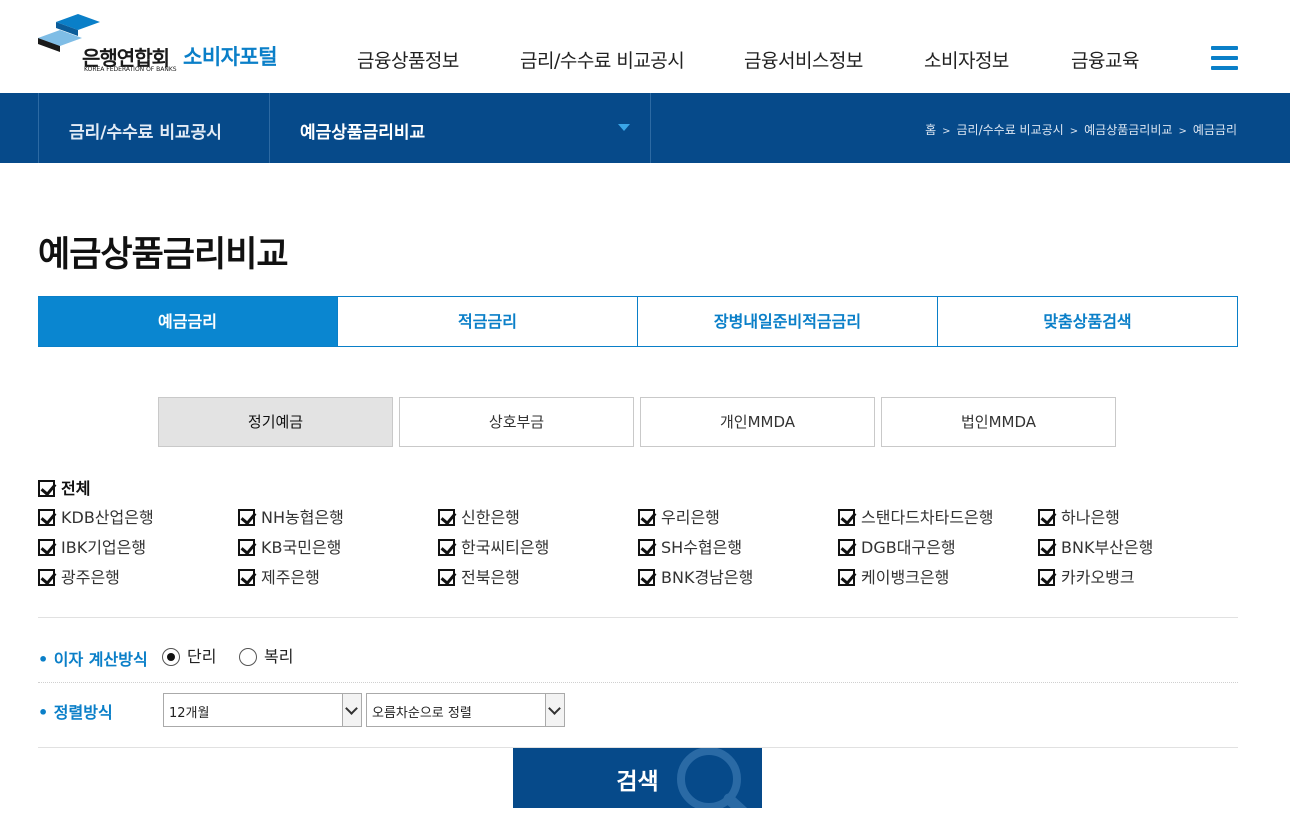 The width and height of the screenshot is (1290, 826). Describe the element at coordinates (966, 59) in the screenshot. I see `gnb-item-consumer-info: 소비자정보` at that location.